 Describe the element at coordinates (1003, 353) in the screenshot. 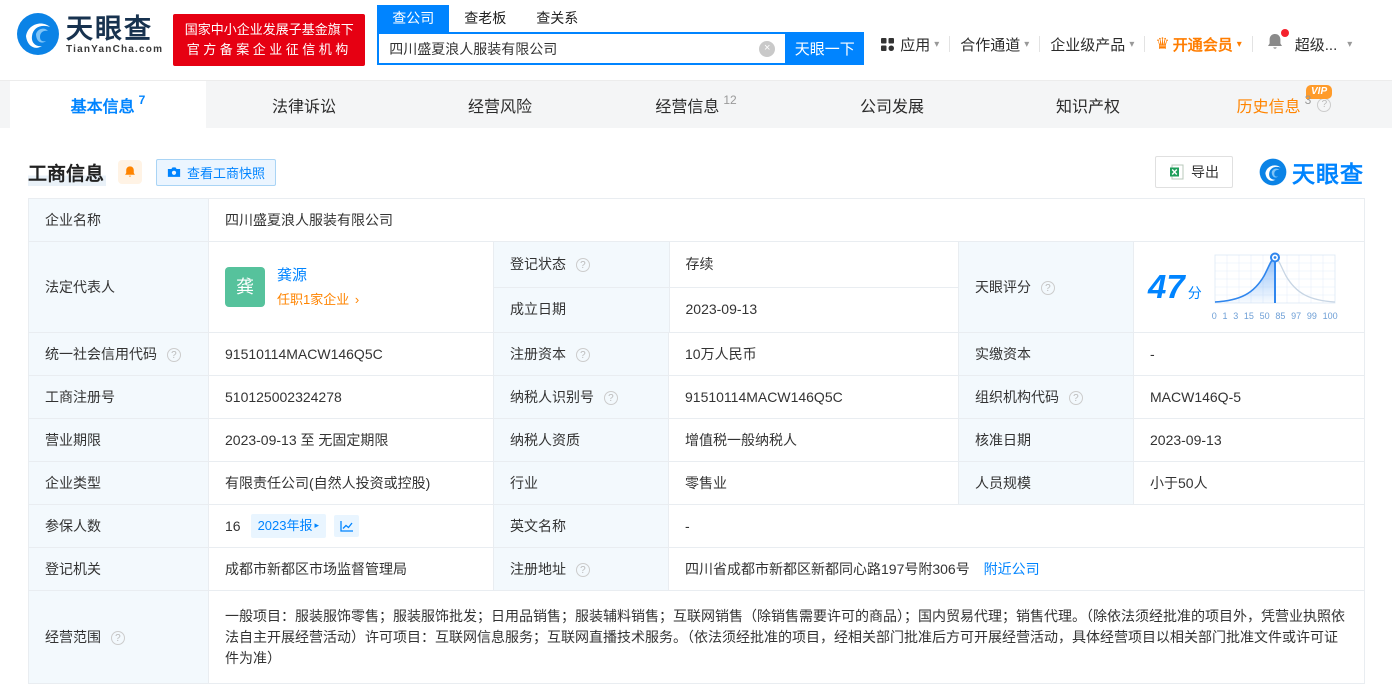

I see `field-label: 实缴资本` at that location.